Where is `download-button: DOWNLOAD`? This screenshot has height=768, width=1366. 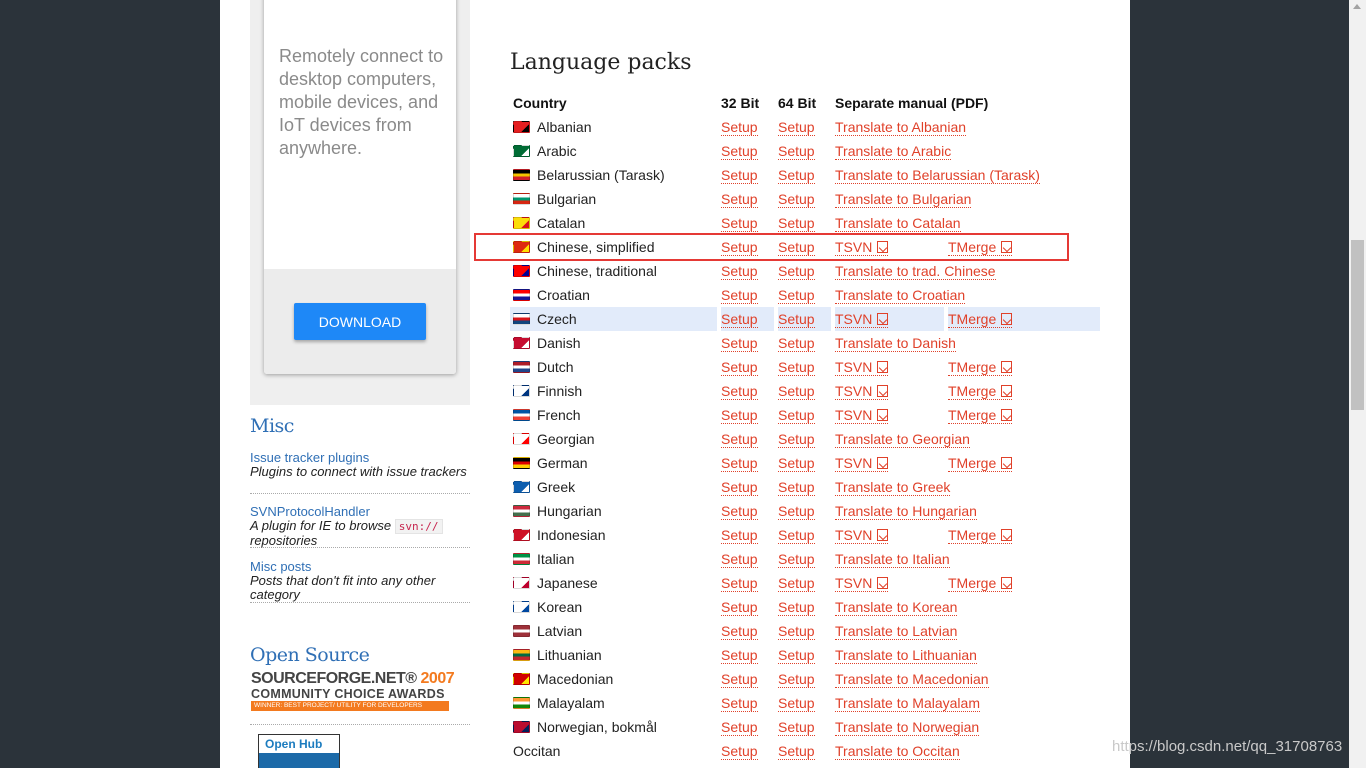
download-button: DOWNLOAD is located at coordinates (360, 321).